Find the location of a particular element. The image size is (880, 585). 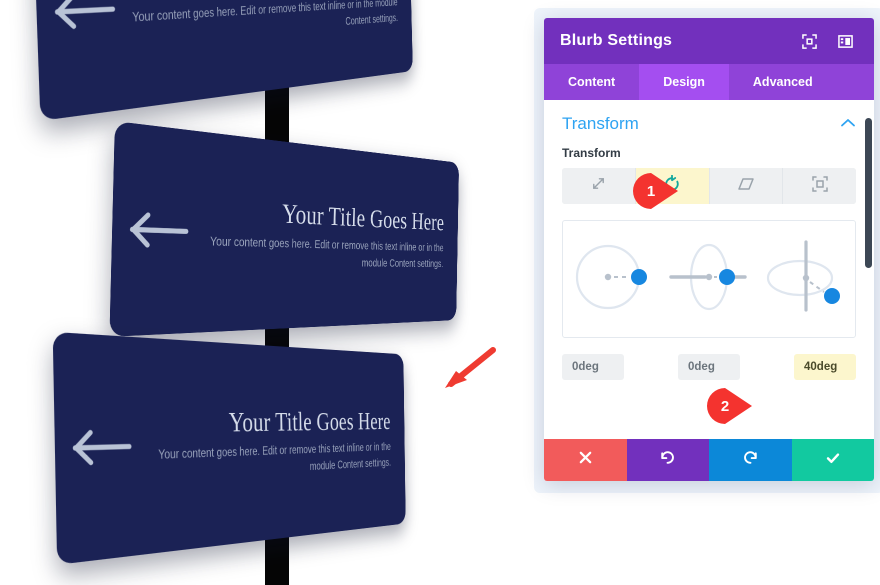

diagonal-arrow-icon is located at coordinates (598, 186).